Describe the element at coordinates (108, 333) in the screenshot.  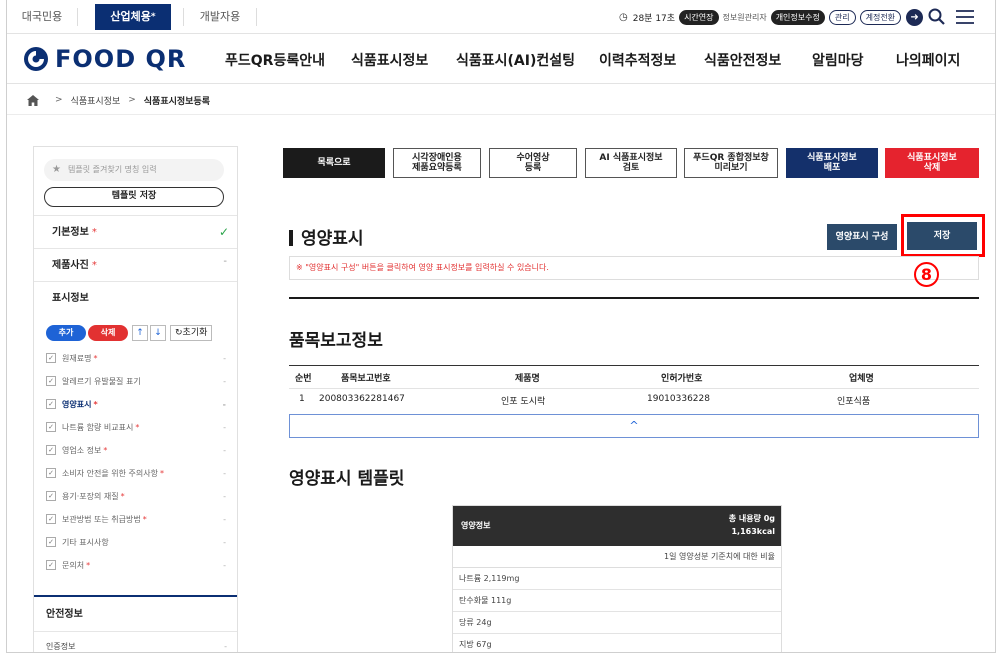
I see `delete-item-button: 삭제` at that location.